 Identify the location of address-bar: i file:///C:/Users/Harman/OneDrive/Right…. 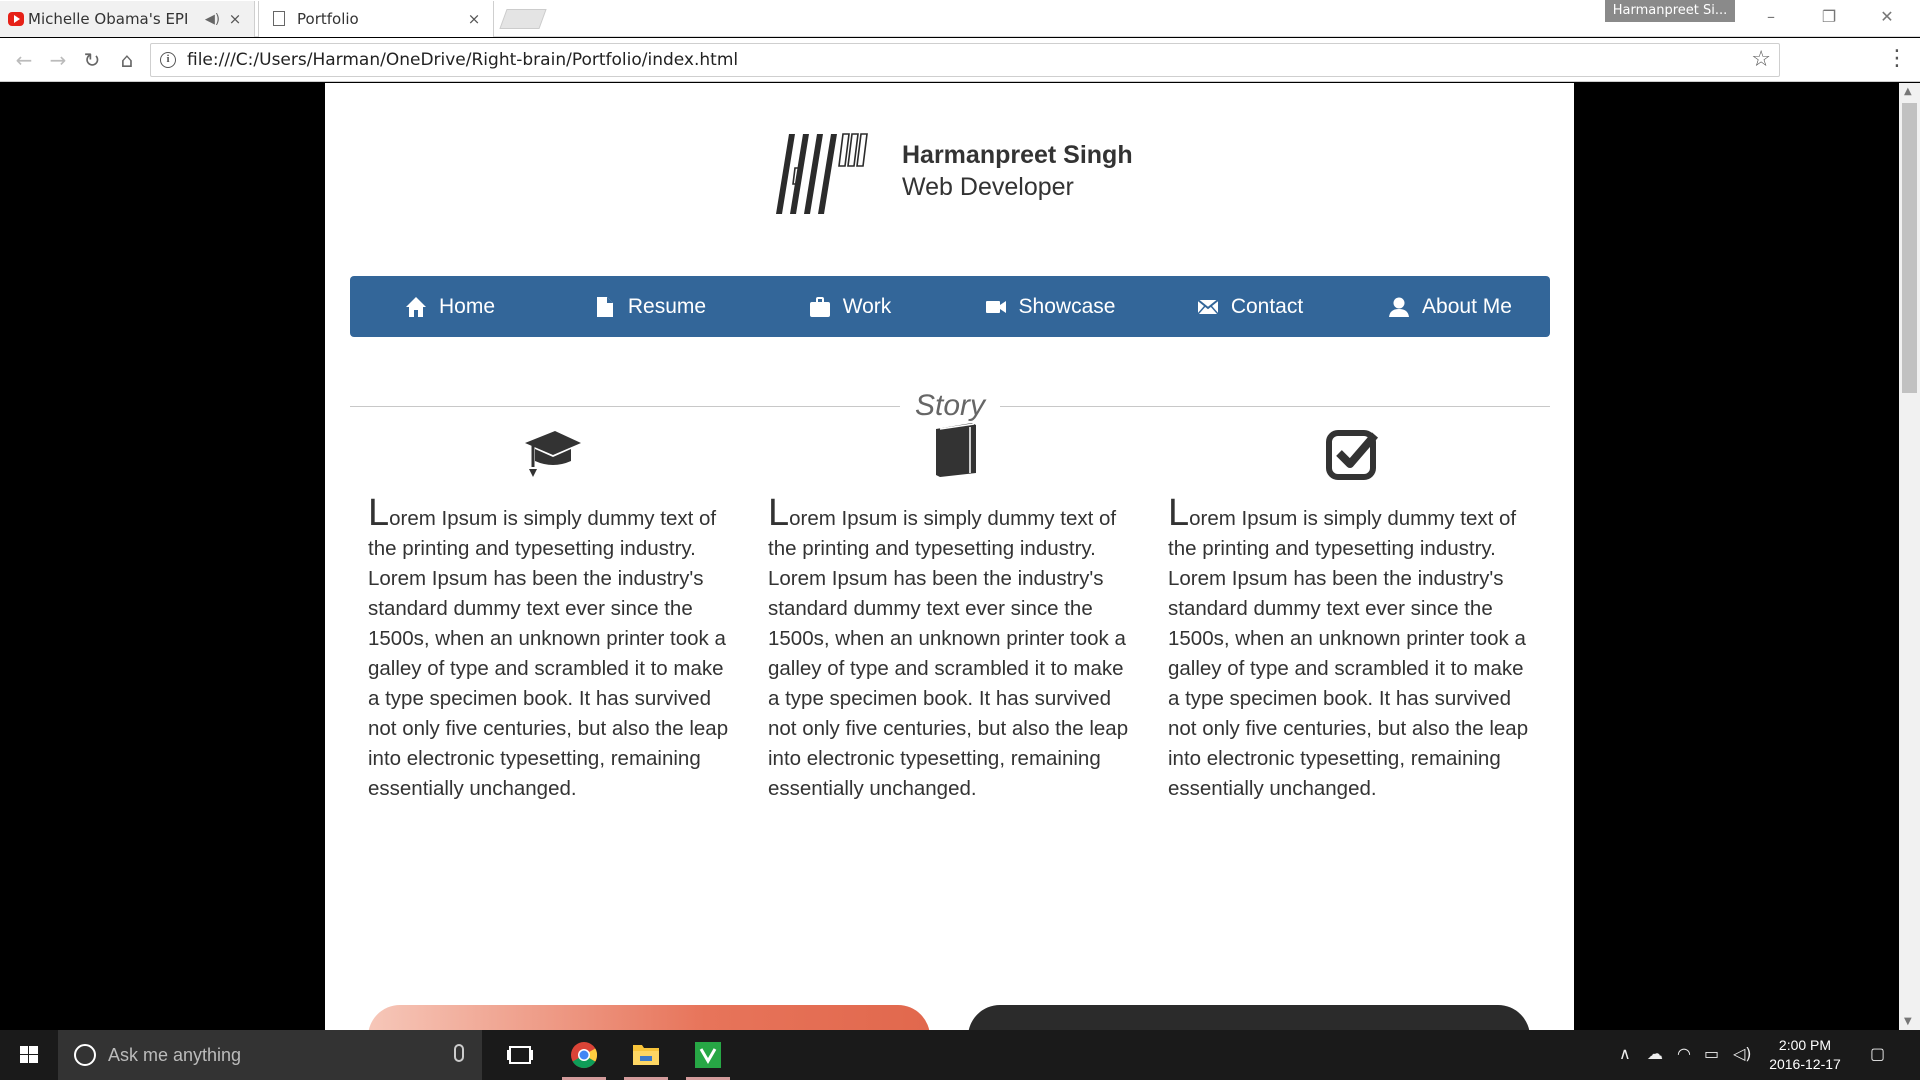
(965, 60).